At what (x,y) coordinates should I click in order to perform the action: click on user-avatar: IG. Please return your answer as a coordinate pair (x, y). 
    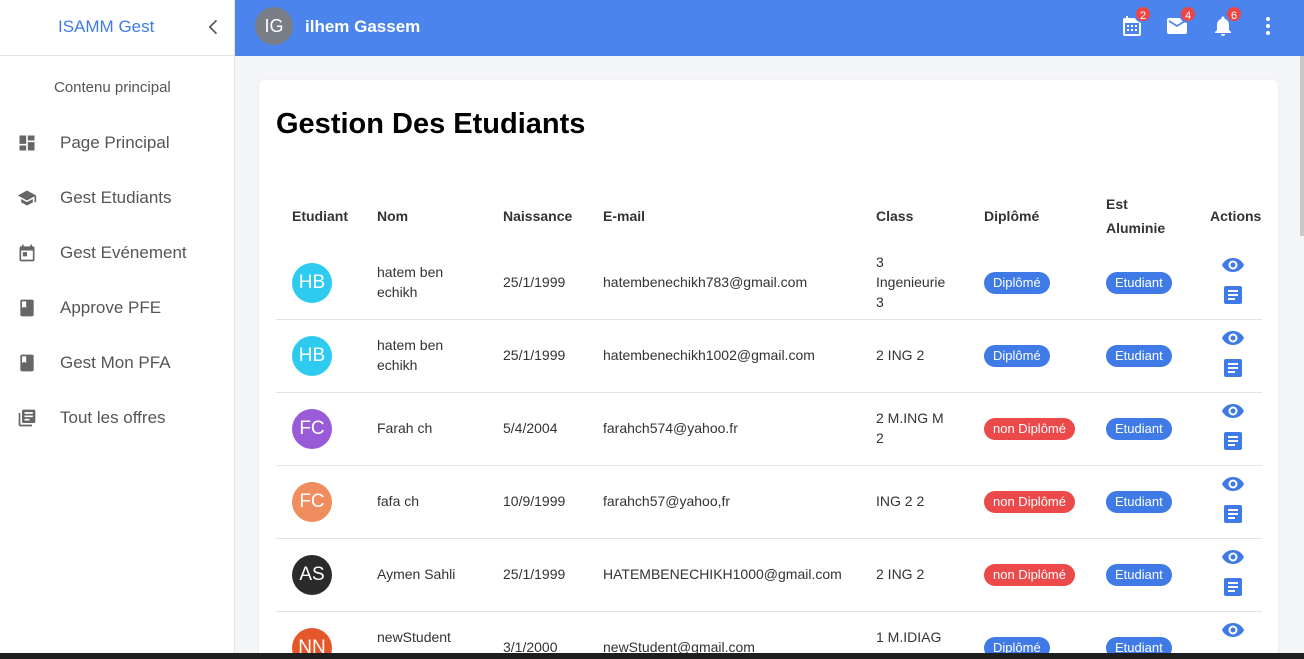
    Looking at the image, I should click on (274, 26).